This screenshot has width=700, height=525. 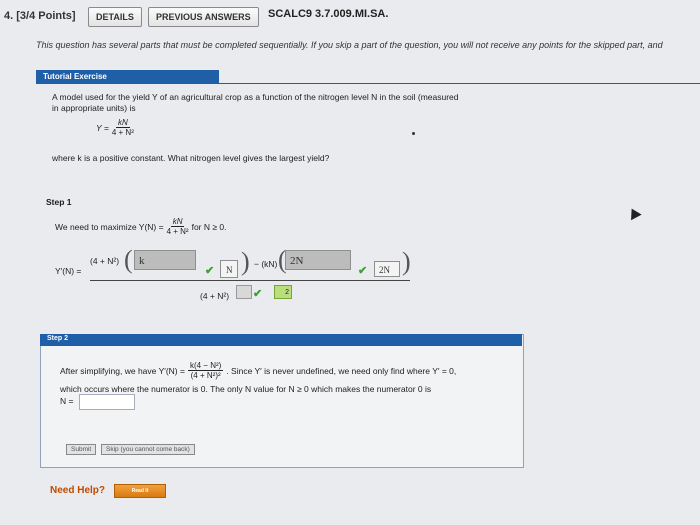 I want to click on yprime-label: Y′(N) =, so click(x=68, y=271).